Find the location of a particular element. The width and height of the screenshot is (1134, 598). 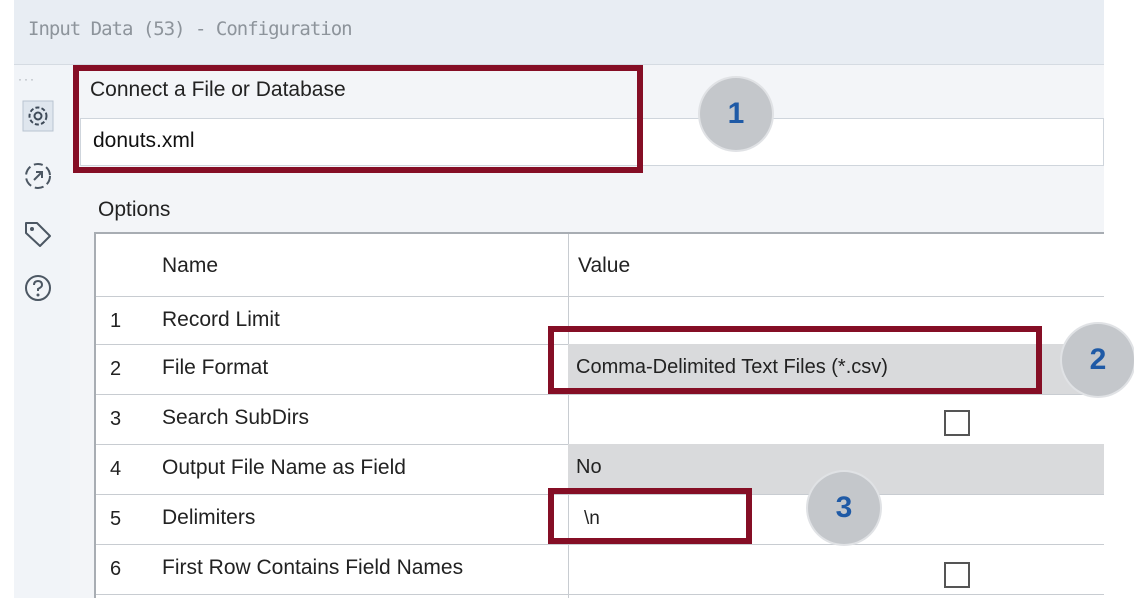

table-row: 6 First Row Contains Field Names is located at coordinates (600, 569).